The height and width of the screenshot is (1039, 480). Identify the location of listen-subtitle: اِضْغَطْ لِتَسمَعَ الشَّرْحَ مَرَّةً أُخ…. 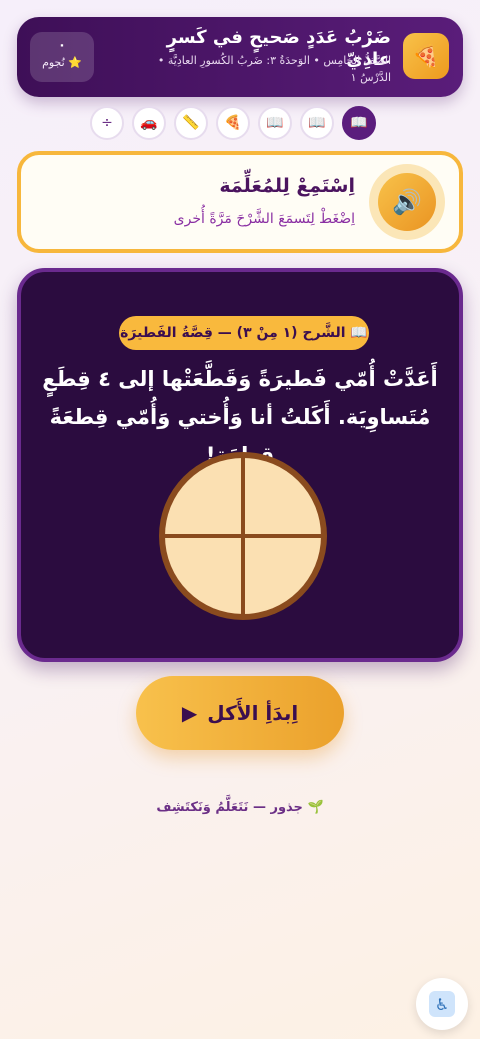
(264, 219).